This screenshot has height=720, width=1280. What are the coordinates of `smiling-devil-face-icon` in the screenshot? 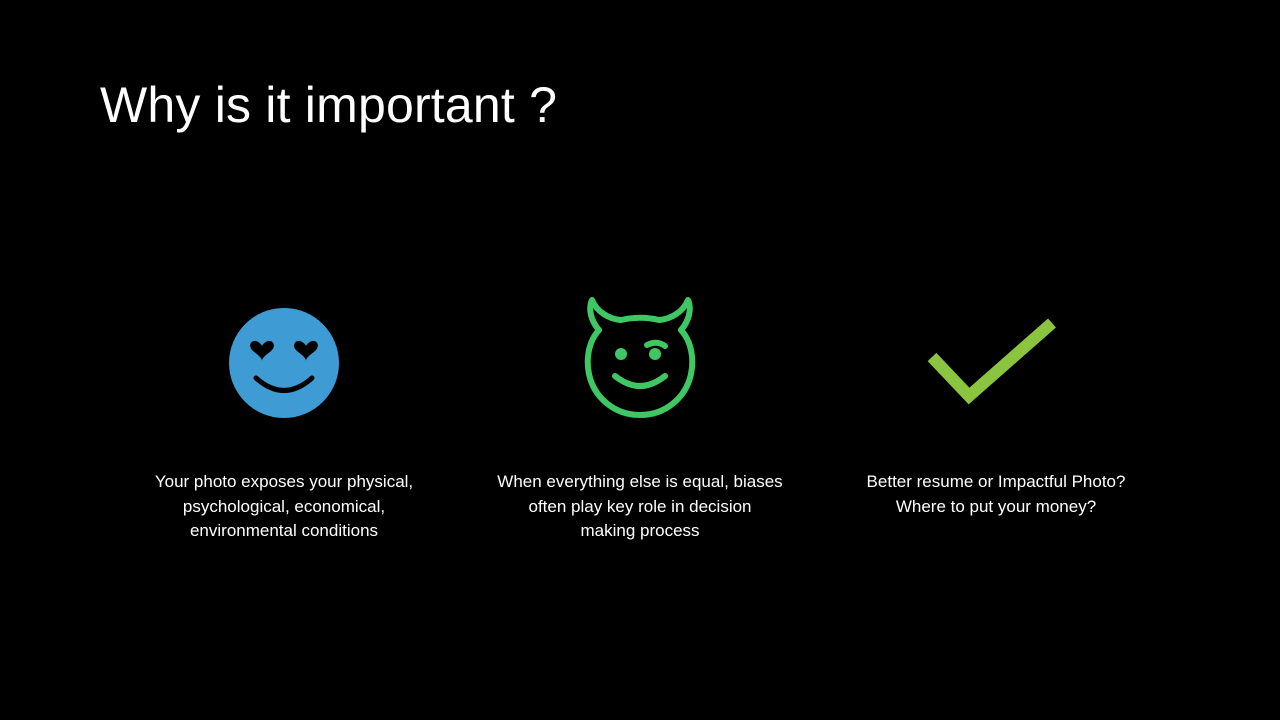 It's located at (640, 357).